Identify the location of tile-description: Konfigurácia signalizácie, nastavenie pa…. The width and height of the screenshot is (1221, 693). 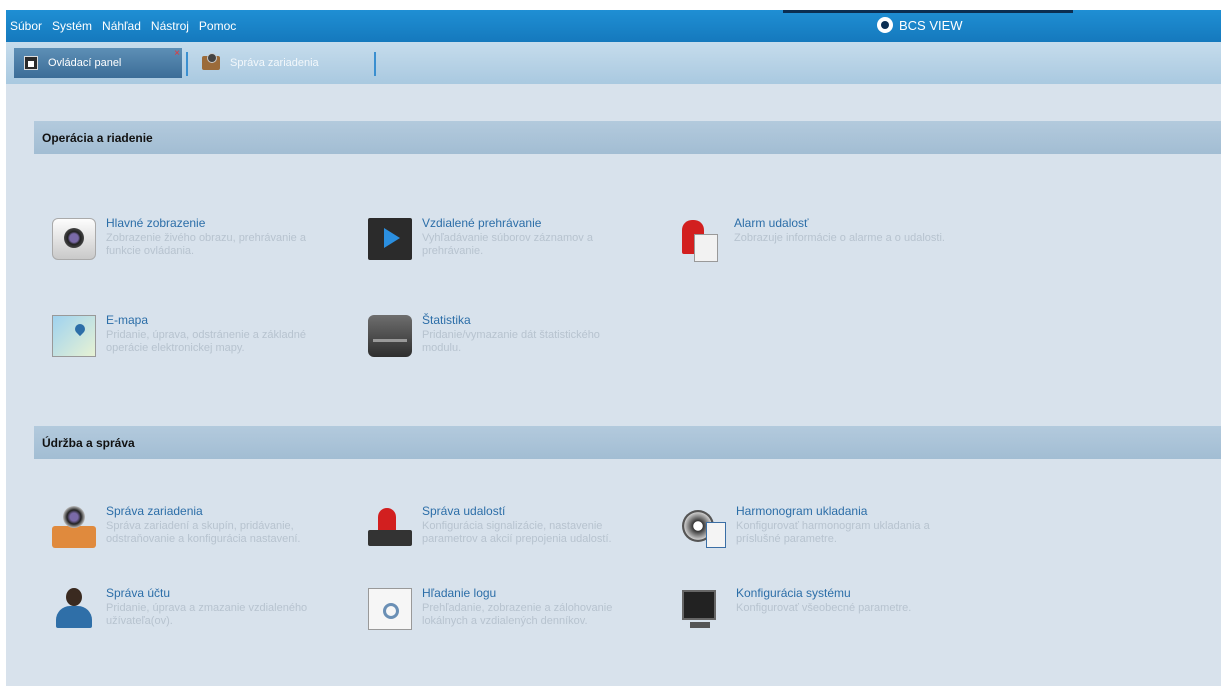
(517, 532).